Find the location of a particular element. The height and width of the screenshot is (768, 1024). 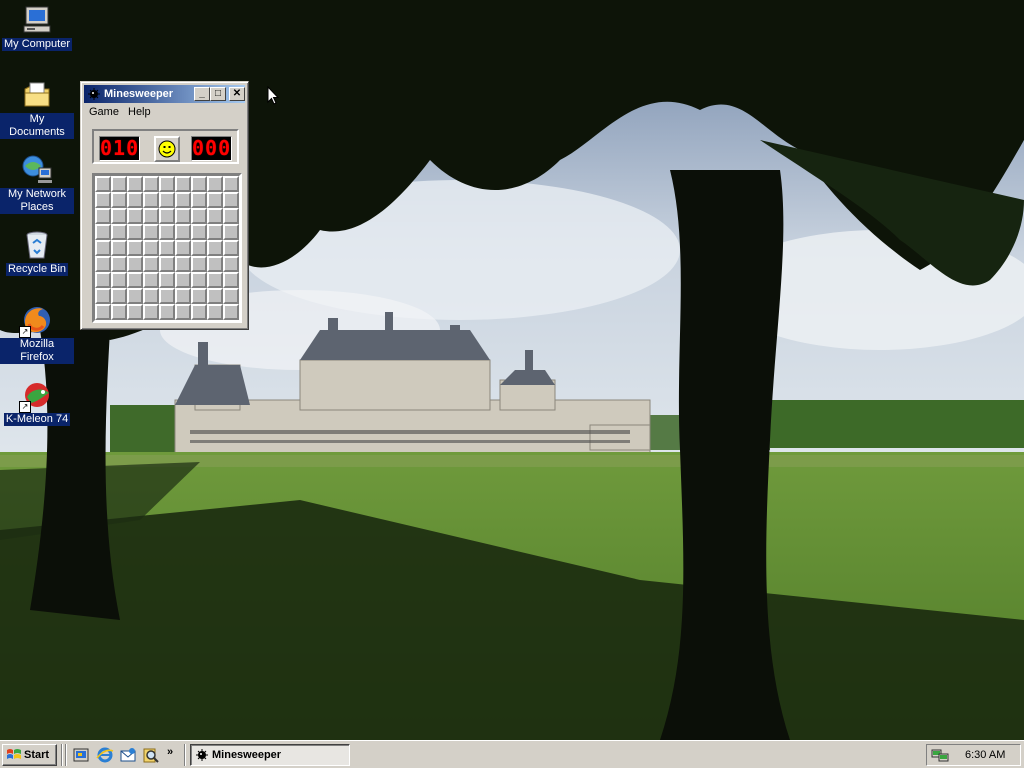

show-desktop-icon is located at coordinates (81, 755).